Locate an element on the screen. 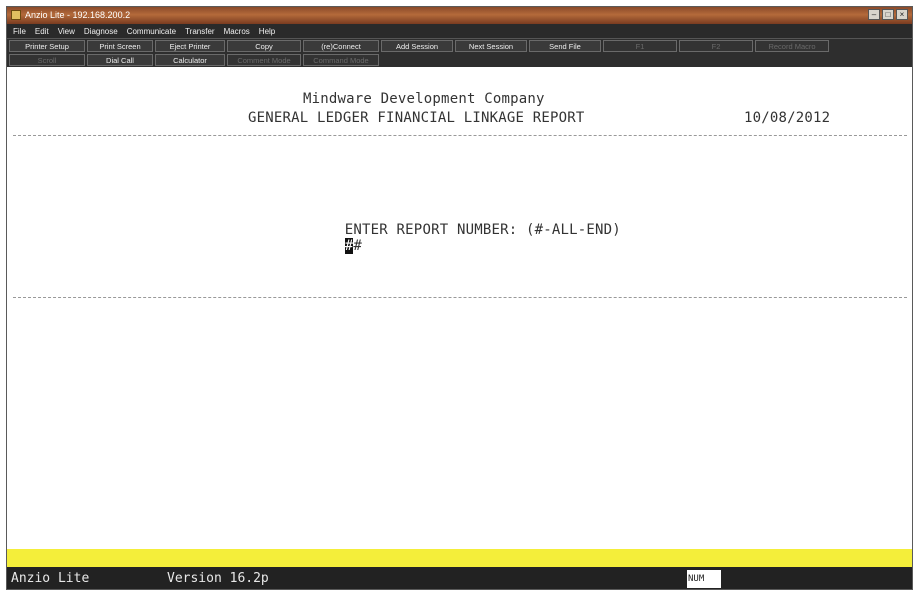 This screenshot has width=919, height=590. comment-mode-button: Comment Mode is located at coordinates (264, 60).